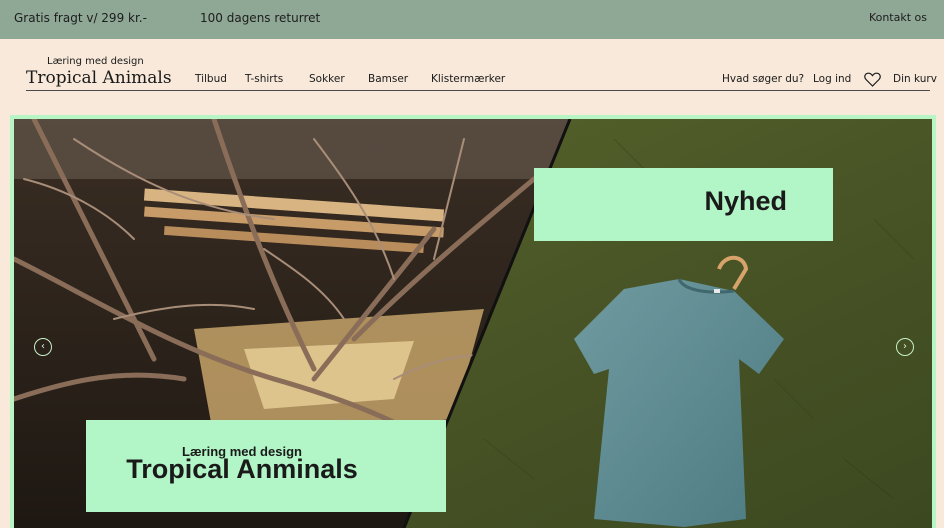 This screenshot has width=944, height=528. What do you see at coordinates (905, 347) in the screenshot?
I see `chevron-right-icon: ›` at bounding box center [905, 347].